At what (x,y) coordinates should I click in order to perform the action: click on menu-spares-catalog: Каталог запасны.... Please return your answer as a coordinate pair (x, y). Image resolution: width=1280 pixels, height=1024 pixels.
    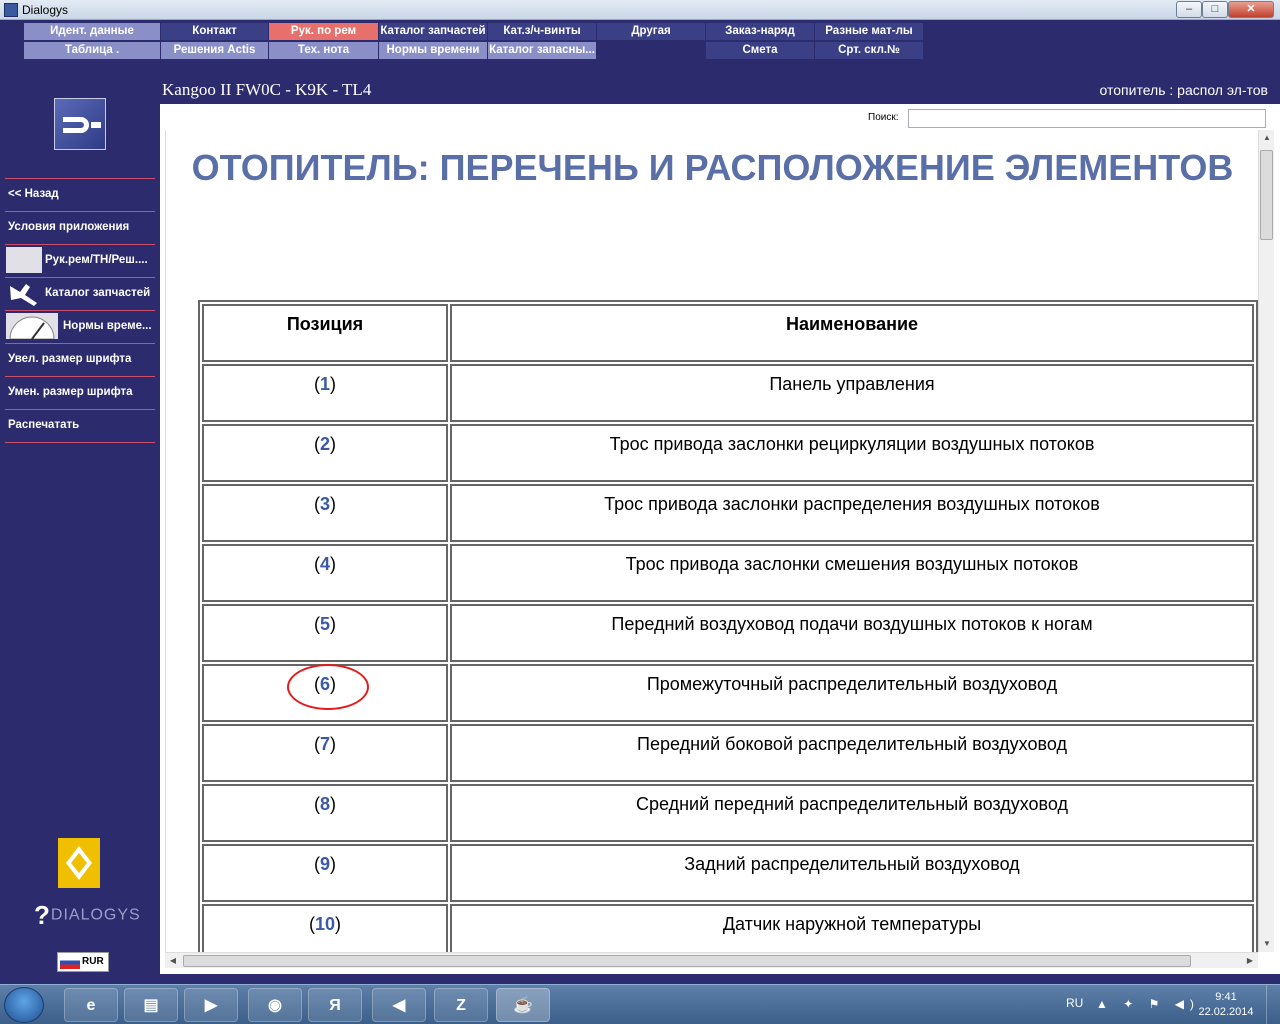
    Looking at the image, I should click on (542, 50).